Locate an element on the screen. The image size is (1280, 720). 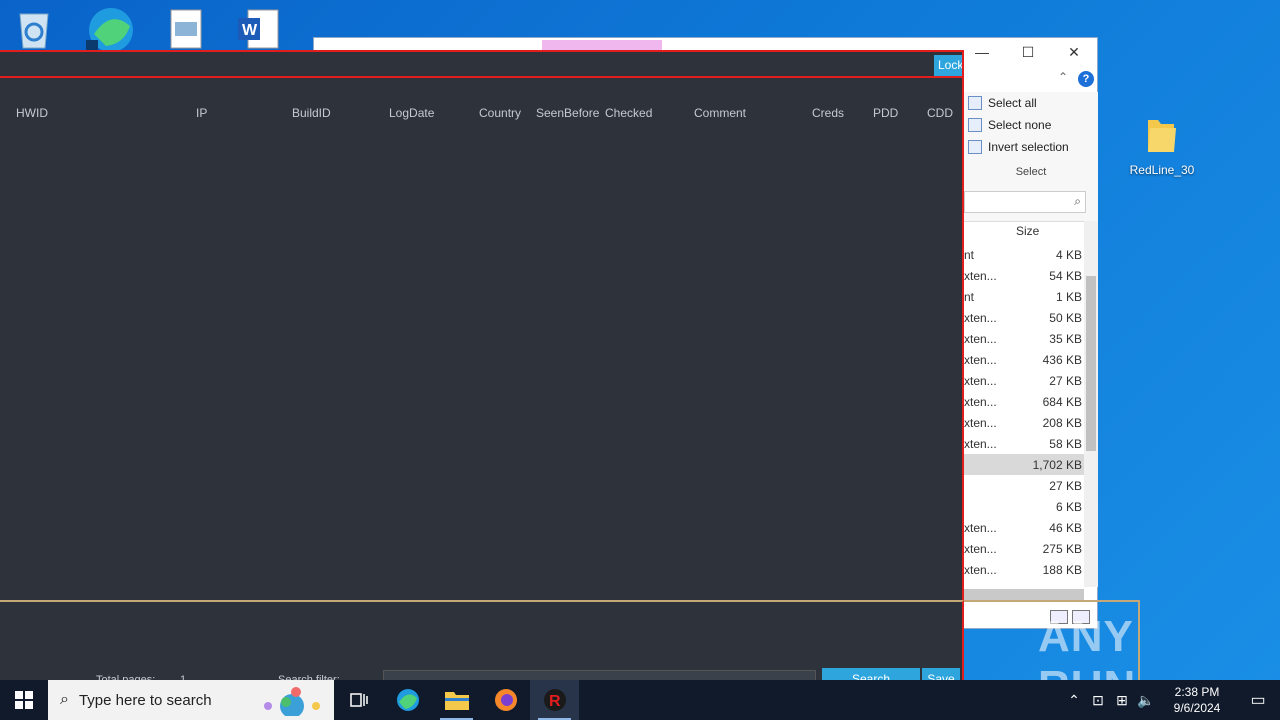
file-size-cell: 58 KB is located at coordinates (1065, 443).